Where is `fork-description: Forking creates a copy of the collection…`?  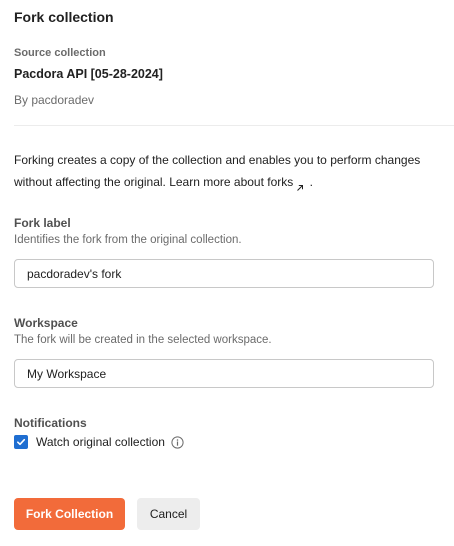 fork-description: Forking creates a copy of the collection… is located at coordinates (229, 171).